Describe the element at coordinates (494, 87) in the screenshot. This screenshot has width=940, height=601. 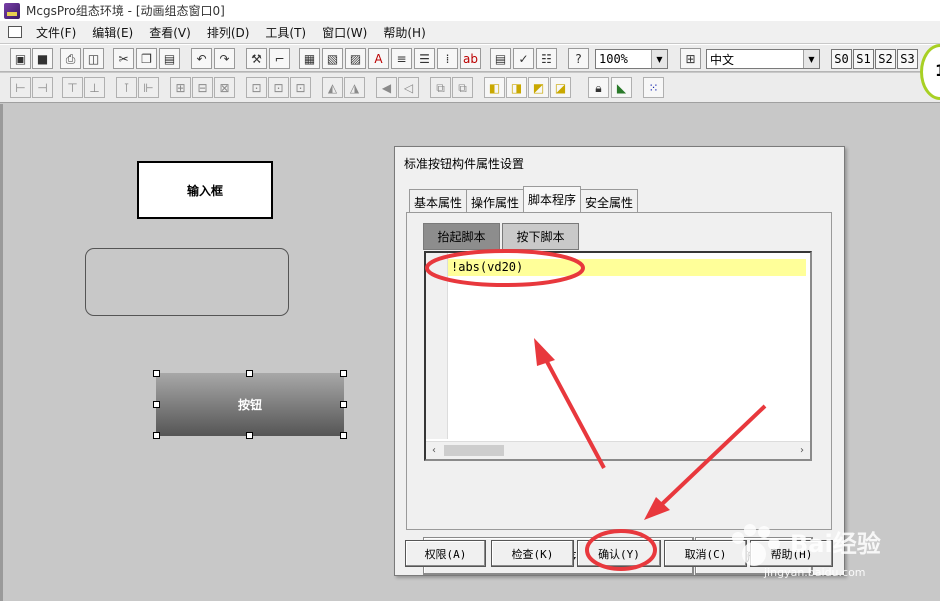
I see `bring-front-icon: ◧` at that location.